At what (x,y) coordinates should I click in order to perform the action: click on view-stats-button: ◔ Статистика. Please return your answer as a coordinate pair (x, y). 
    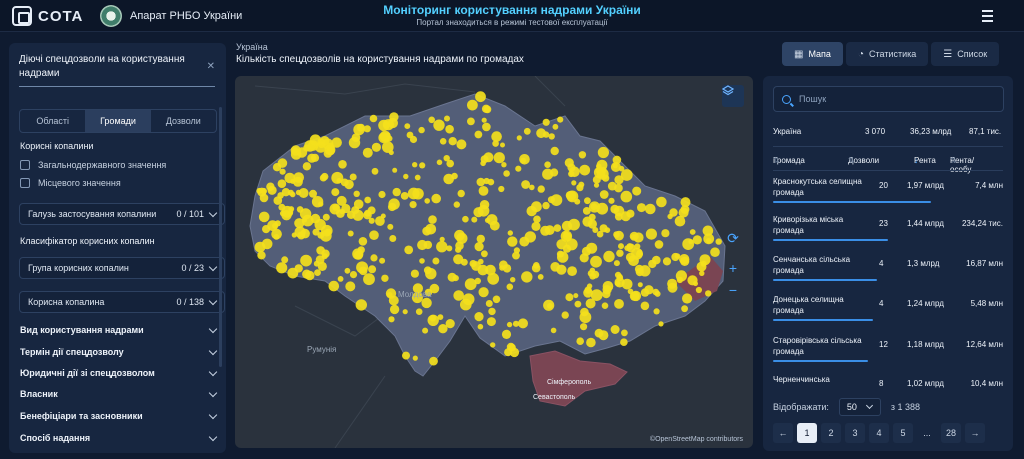
    Looking at the image, I should click on (887, 54).